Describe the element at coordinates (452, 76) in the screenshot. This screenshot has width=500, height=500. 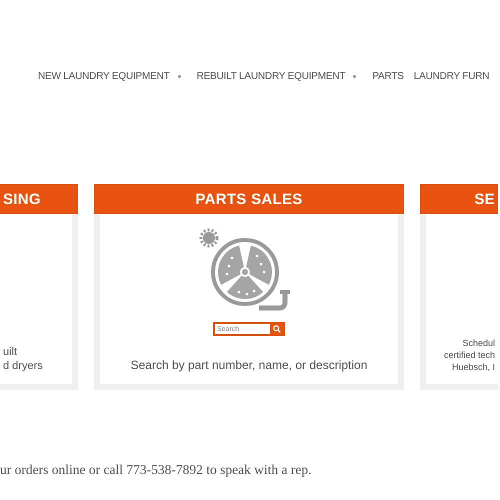
I see `nav-link: LAUNDRY FURN` at that location.